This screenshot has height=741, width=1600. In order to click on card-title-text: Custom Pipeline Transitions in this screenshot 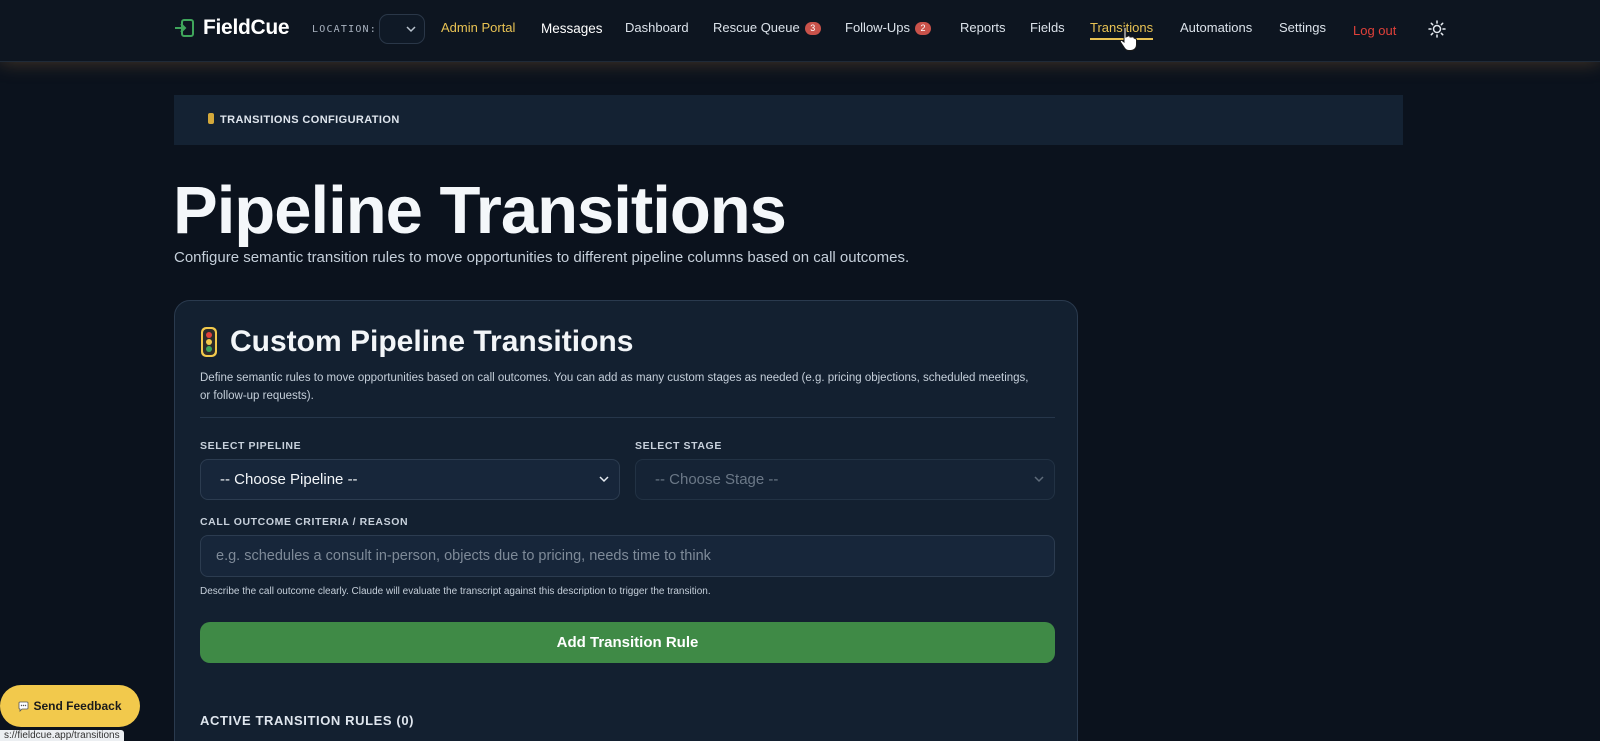, I will do `click(432, 341)`.